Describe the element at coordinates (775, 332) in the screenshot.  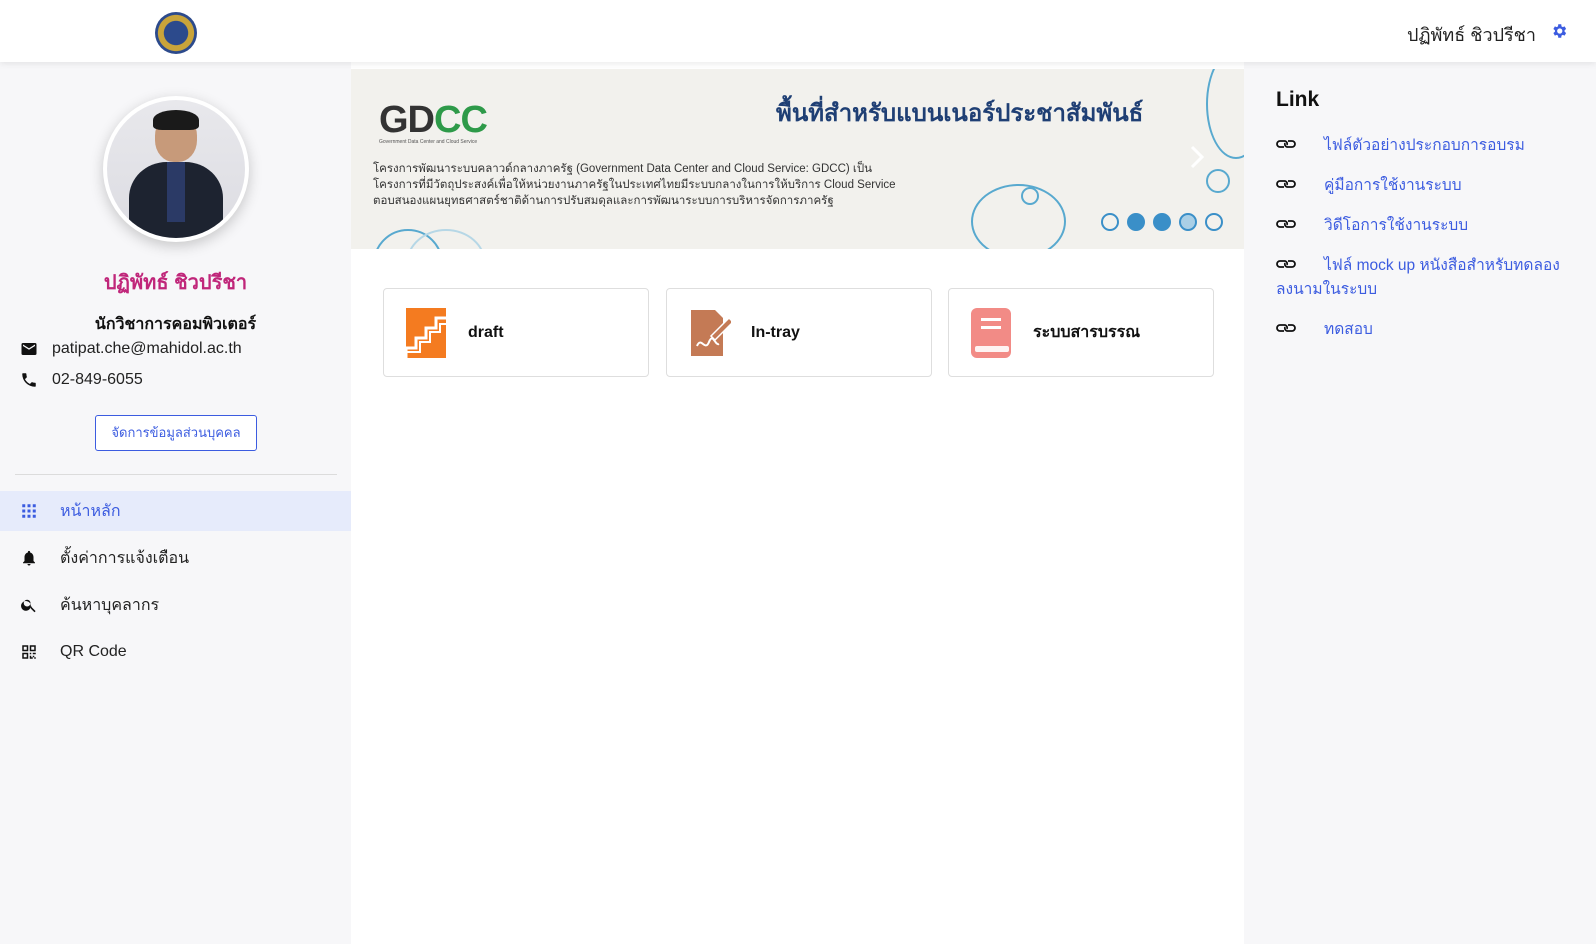
I see `card-label: In-tray` at that location.